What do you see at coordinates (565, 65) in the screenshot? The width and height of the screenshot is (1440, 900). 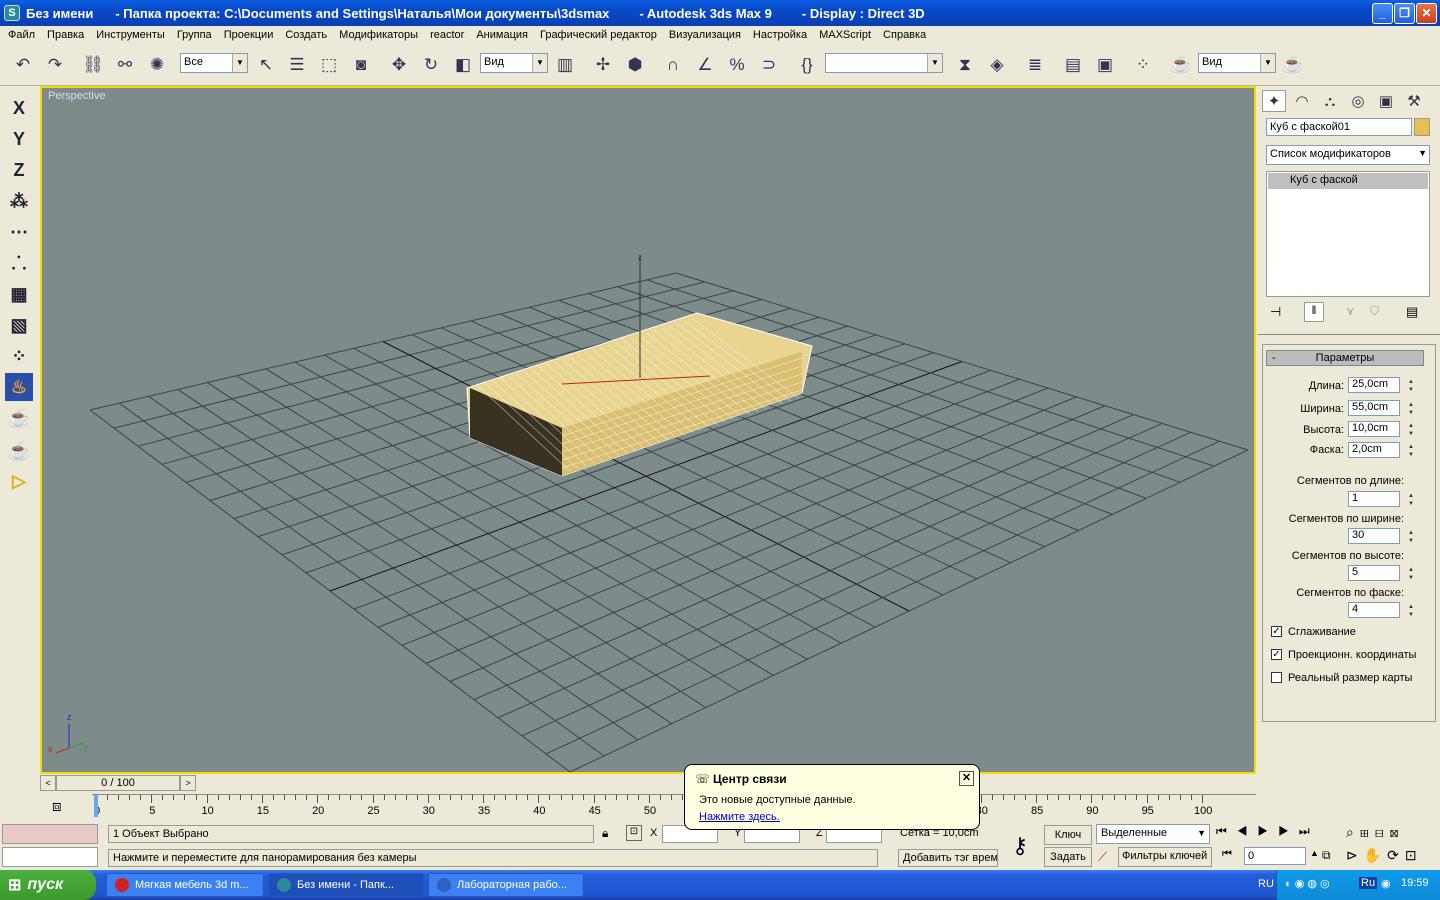 I see `pivot-center-icon: ▥` at bounding box center [565, 65].